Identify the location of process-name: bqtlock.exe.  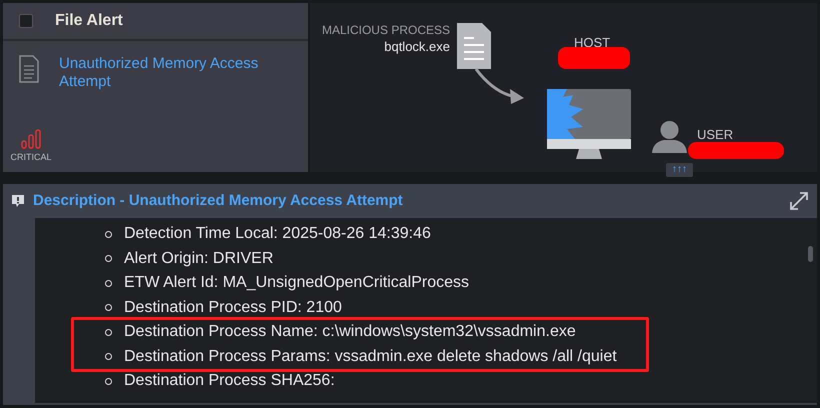
(416, 47).